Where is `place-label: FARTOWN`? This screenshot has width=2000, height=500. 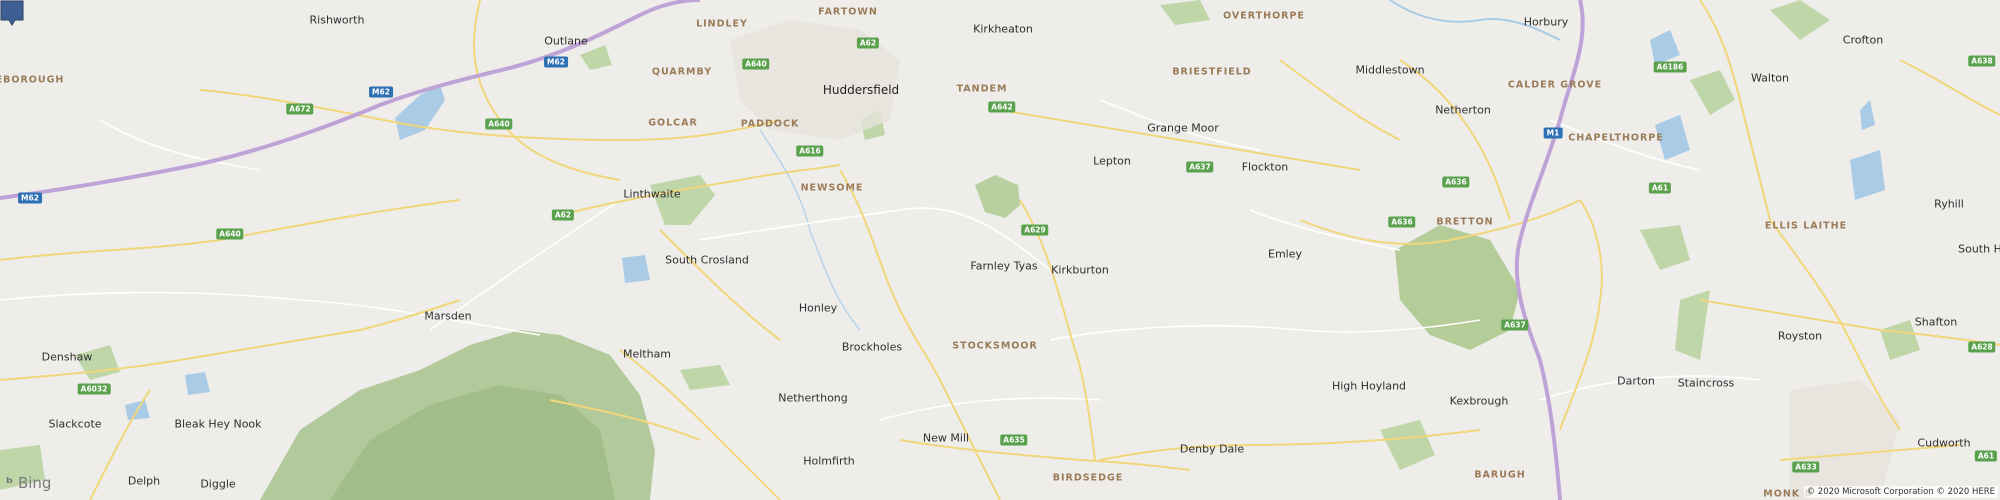 place-label: FARTOWN is located at coordinates (848, 12).